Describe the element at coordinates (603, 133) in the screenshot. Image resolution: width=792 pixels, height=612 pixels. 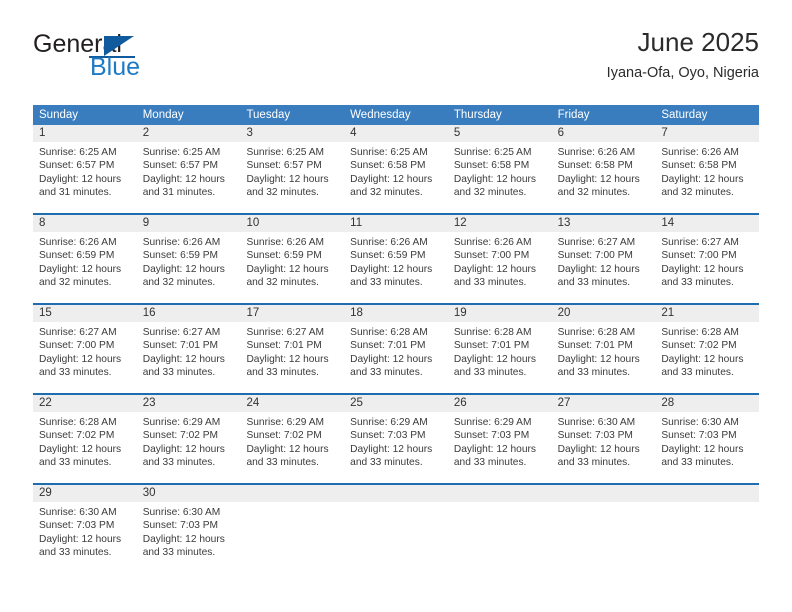
I see `day-number-band: 6` at that location.